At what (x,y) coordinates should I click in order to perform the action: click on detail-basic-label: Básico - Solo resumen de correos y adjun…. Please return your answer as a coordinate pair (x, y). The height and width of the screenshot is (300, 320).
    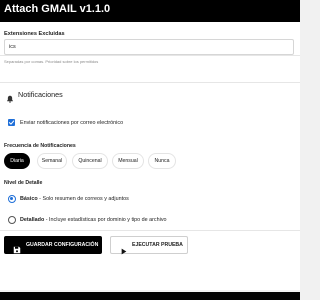
    Looking at the image, I should click on (74, 199).